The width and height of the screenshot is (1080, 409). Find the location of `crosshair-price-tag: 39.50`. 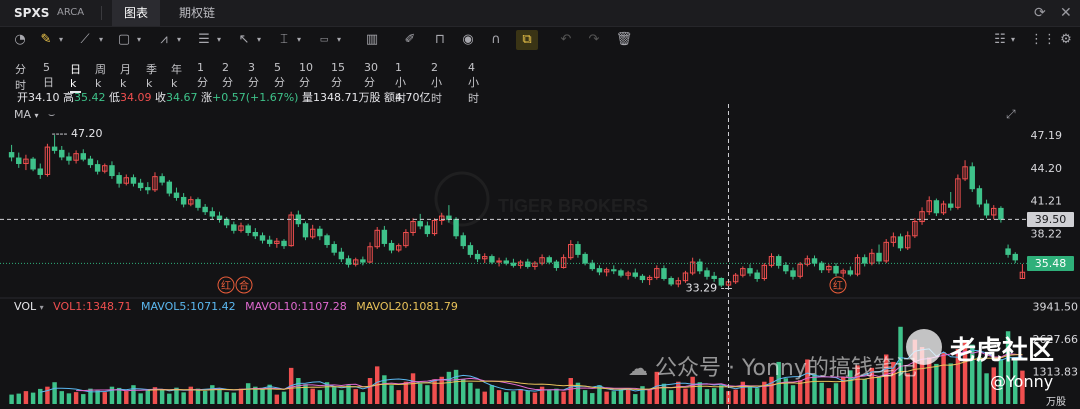

crosshair-price-tag: 39.50 is located at coordinates (1050, 220).